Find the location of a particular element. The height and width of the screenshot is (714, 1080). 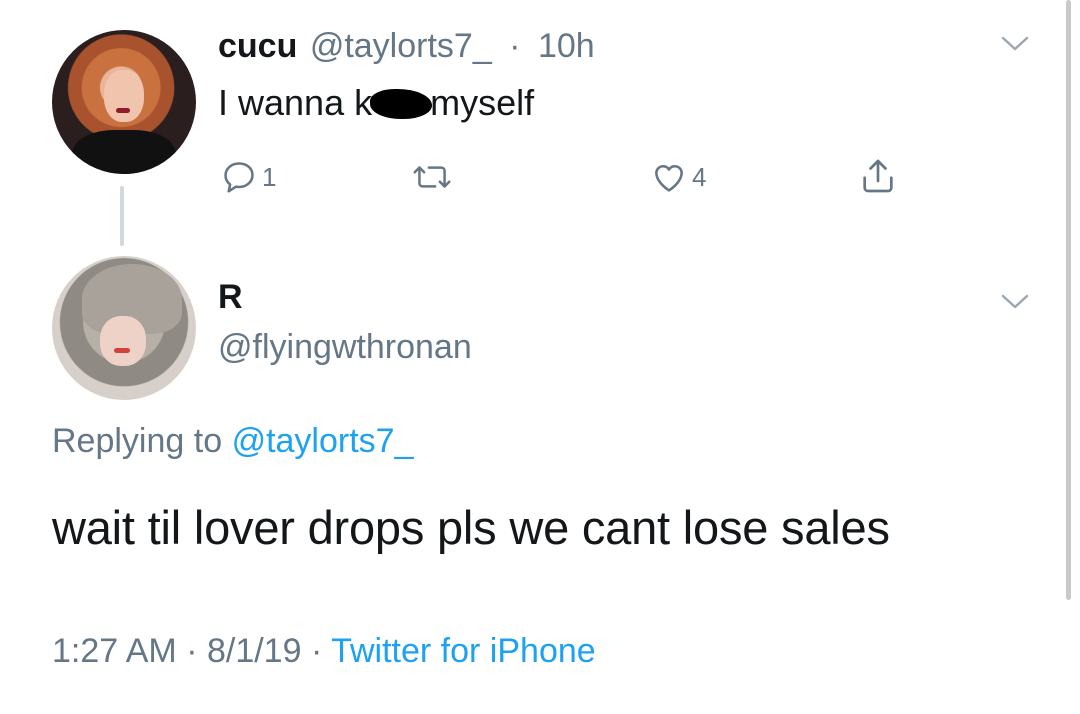

heart-icon is located at coordinates (669, 178).